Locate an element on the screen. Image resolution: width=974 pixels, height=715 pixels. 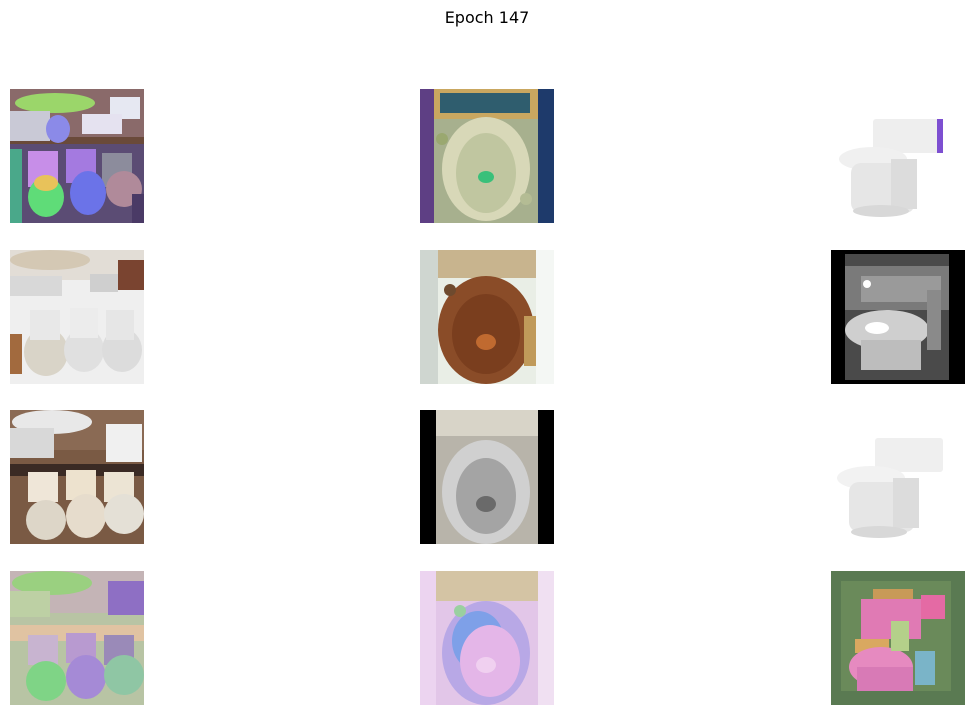
sample-image-r4-c1 is located at coordinates (77, 638).